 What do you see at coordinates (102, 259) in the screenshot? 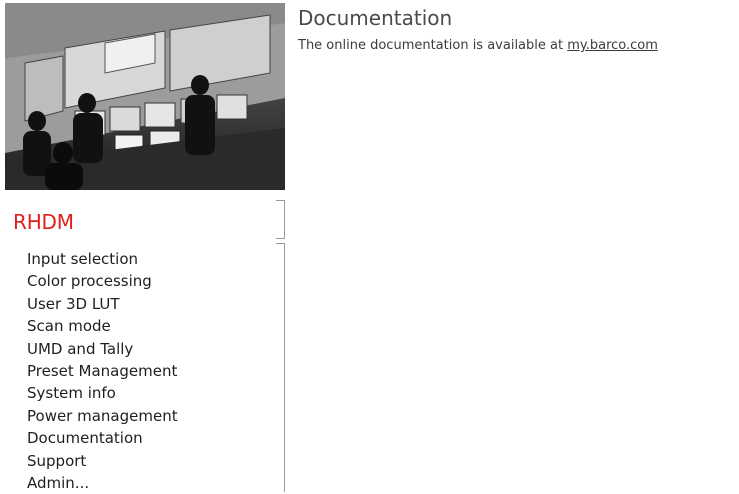
I see `sidebar-item-input-selection: Input selection` at bounding box center [102, 259].